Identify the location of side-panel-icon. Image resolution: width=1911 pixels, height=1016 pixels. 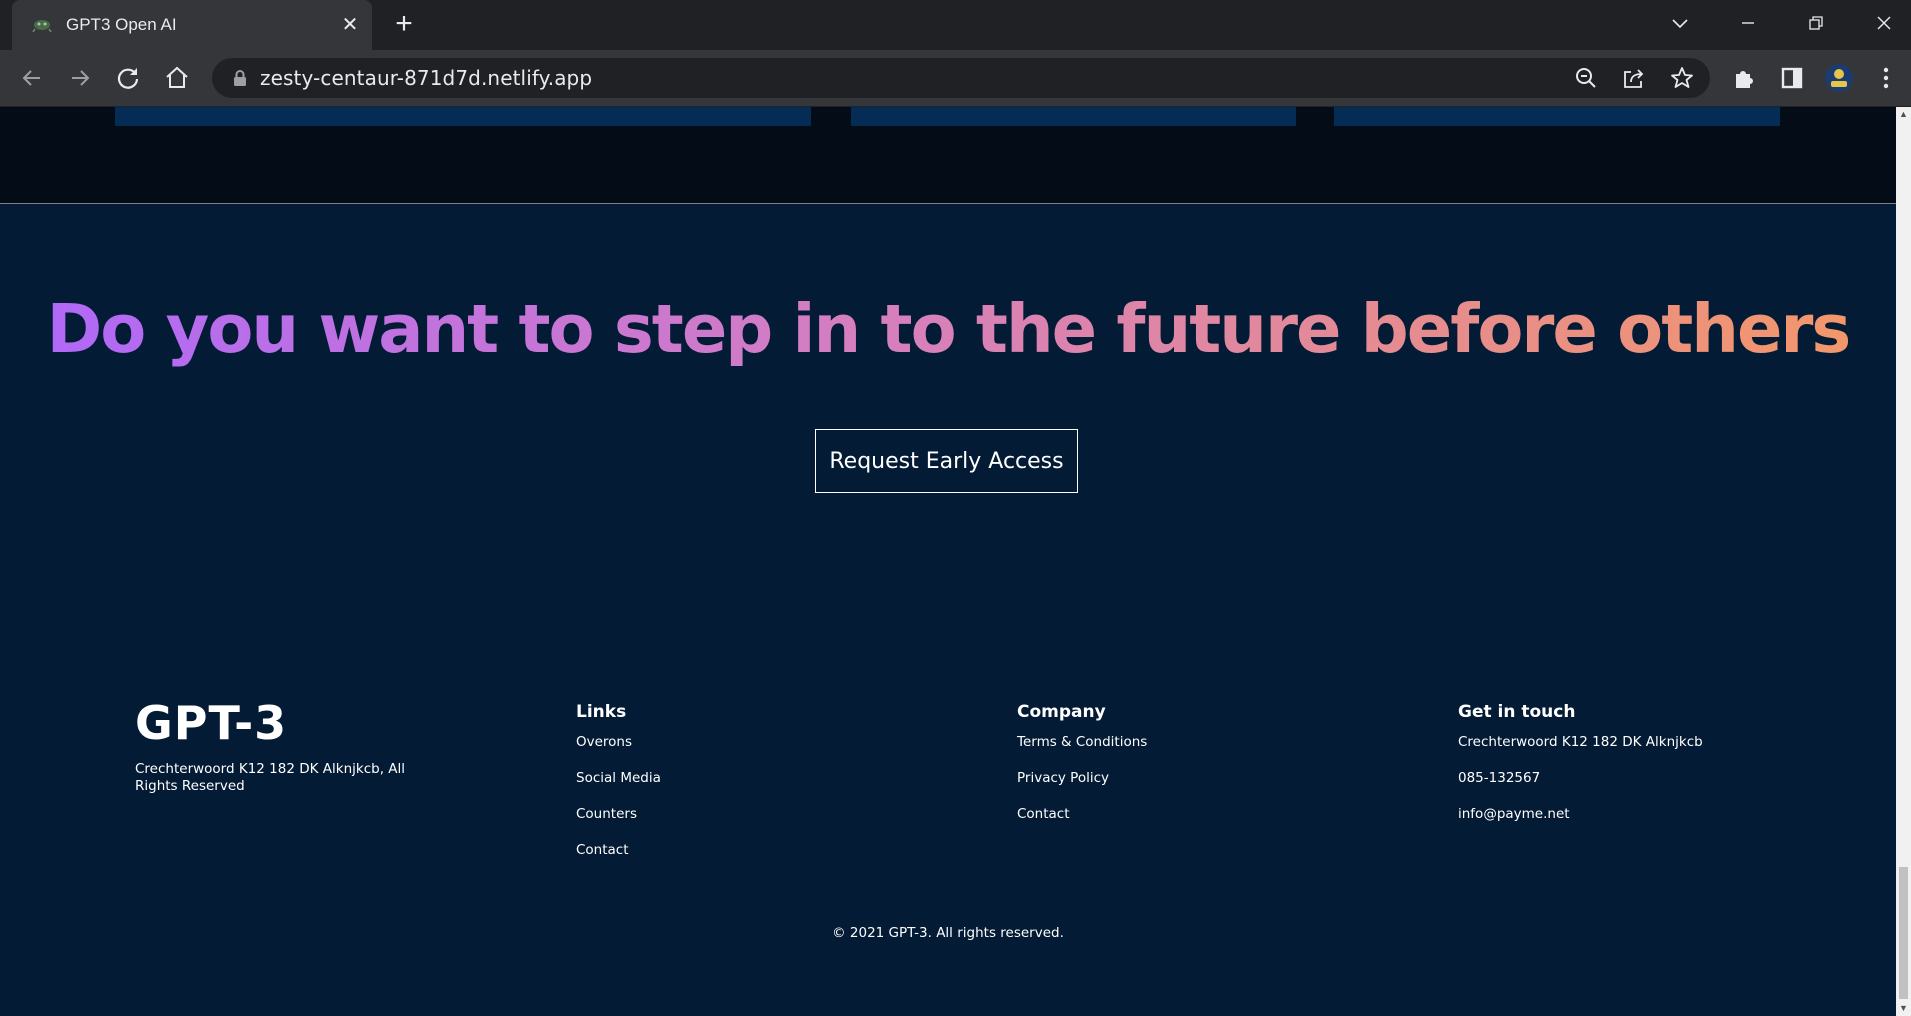
(1792, 78).